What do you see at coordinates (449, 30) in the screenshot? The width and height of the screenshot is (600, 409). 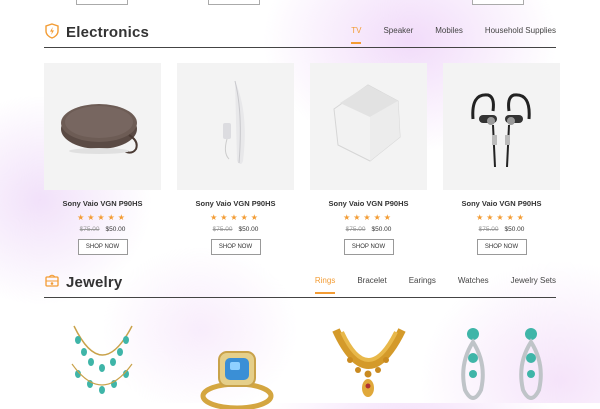 I see `tab-mobiles: Mobiles` at bounding box center [449, 30].